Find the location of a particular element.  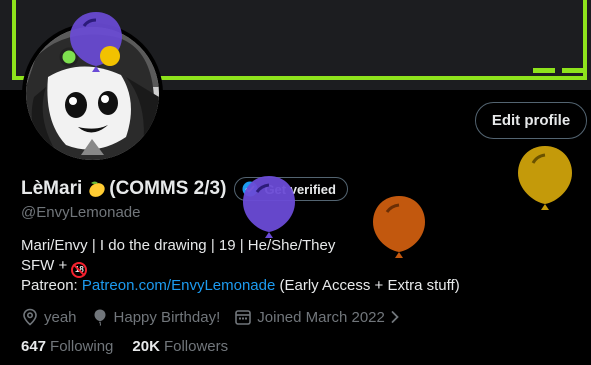

following-count: 647 is located at coordinates (34, 346).